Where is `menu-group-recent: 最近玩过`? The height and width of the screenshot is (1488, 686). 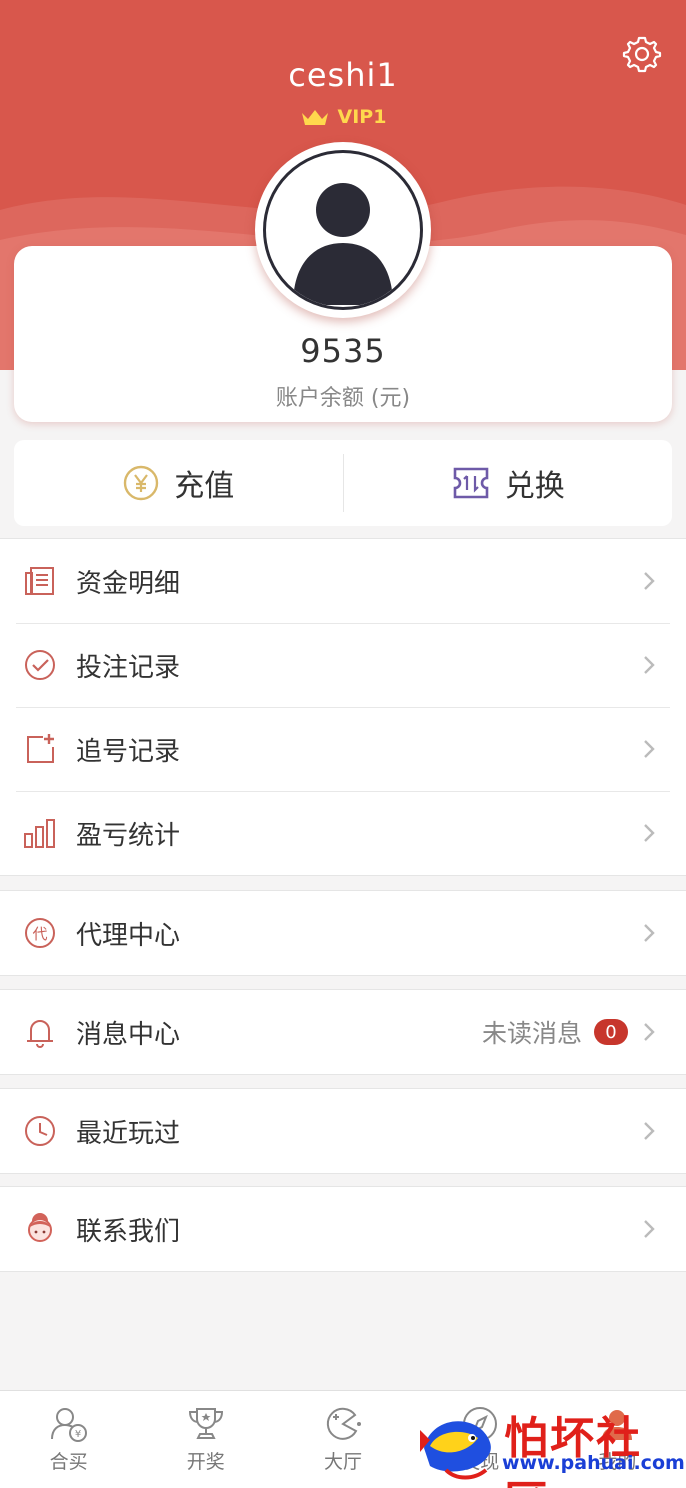
menu-group-recent: 最近玩过 is located at coordinates (343, 1131).